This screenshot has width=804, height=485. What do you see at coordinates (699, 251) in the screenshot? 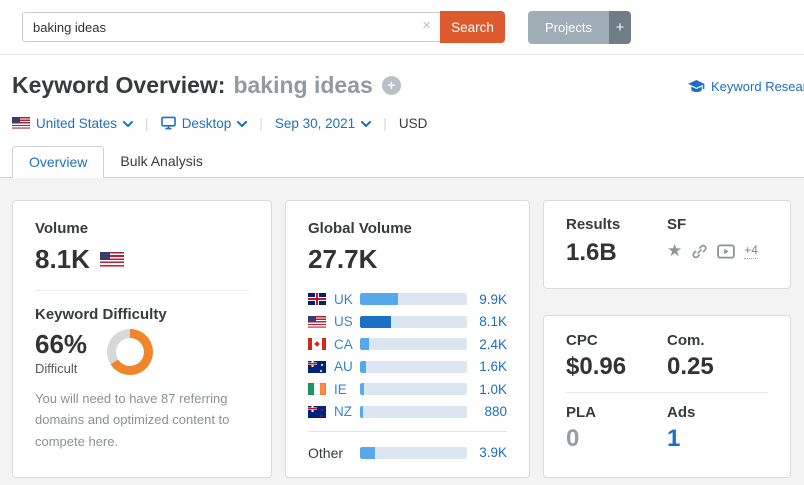
I see `sitelinks-icon` at bounding box center [699, 251].